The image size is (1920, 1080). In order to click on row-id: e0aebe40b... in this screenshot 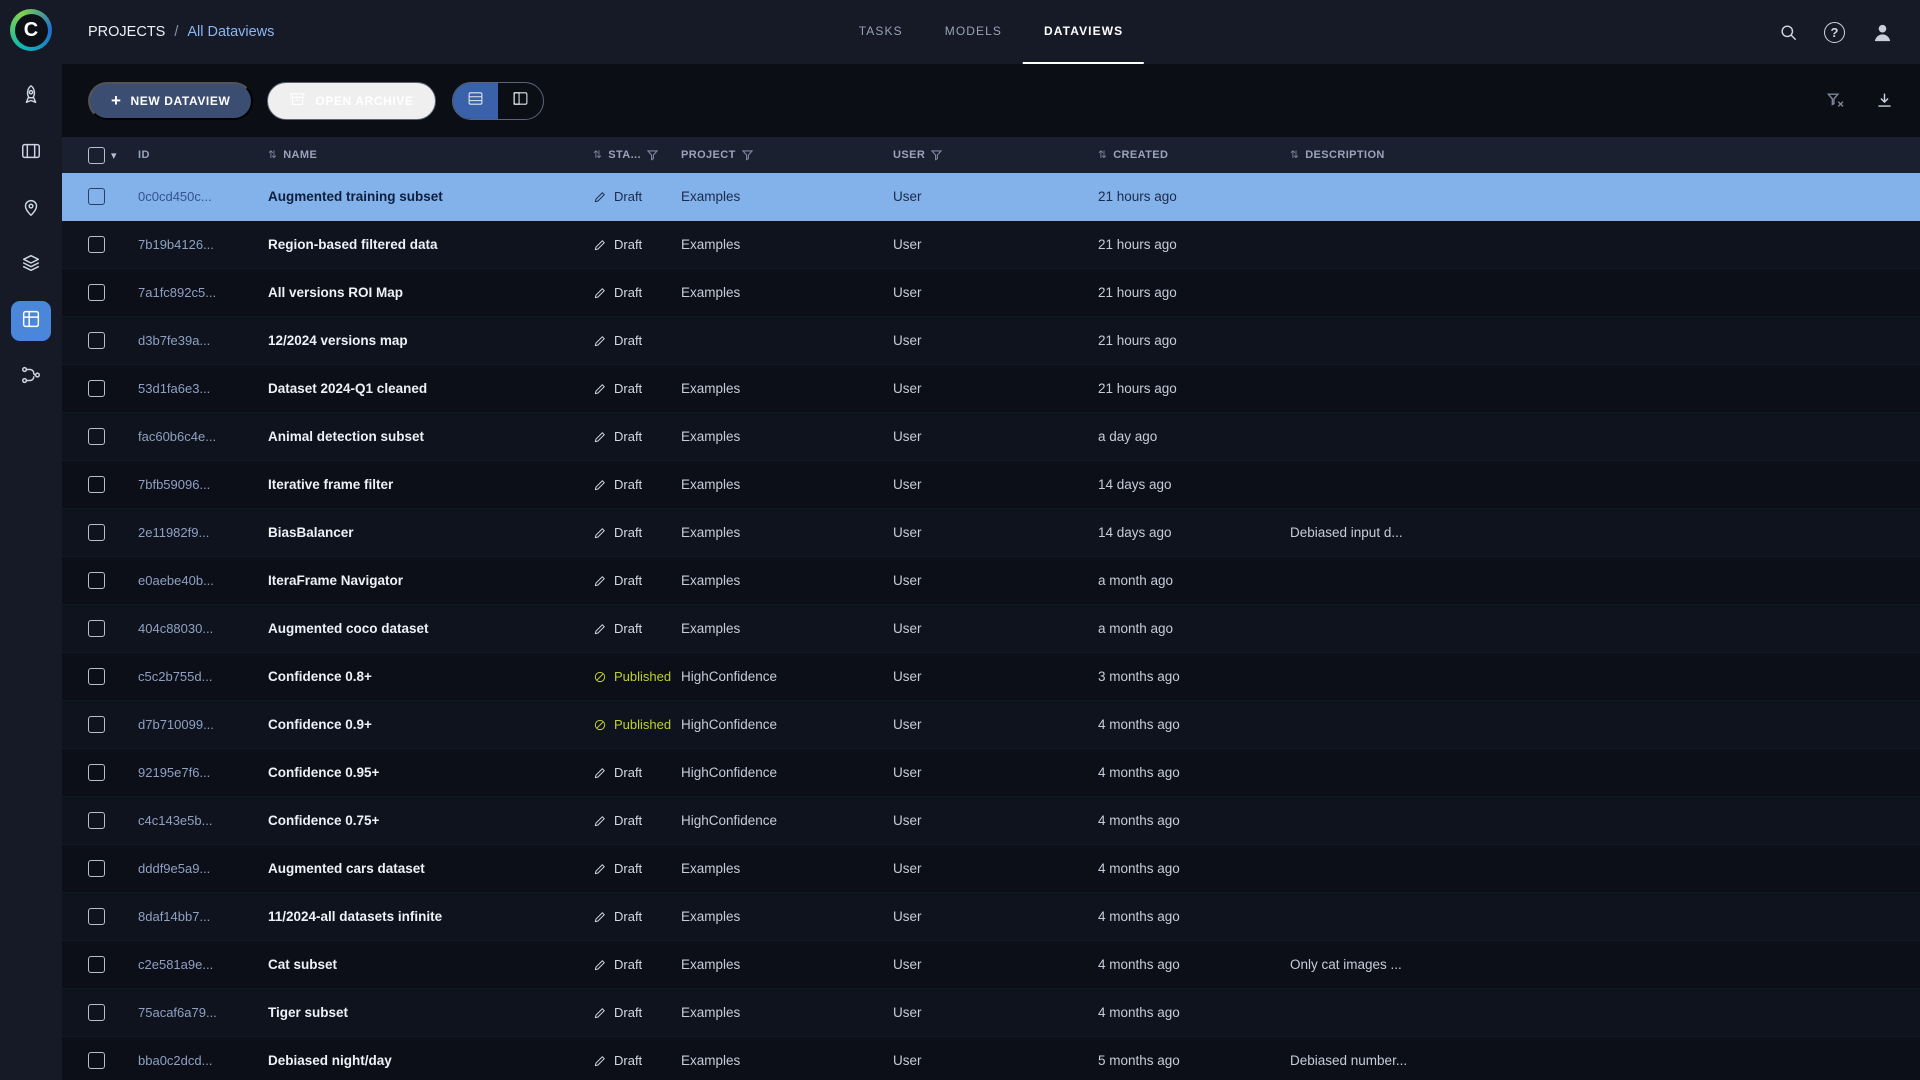, I will do `click(195, 580)`.